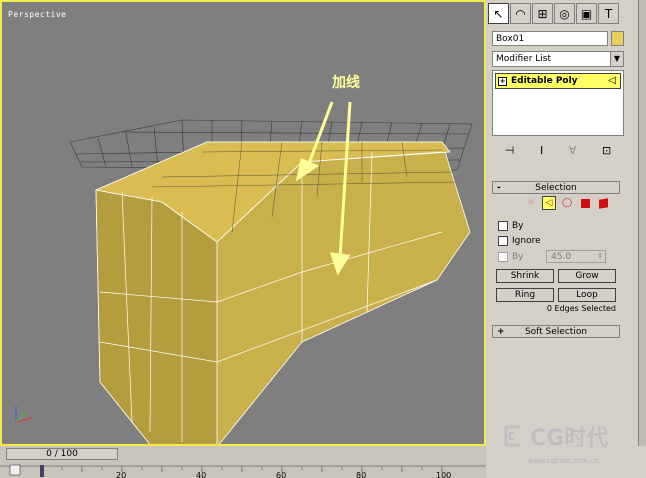  I want to click on hierarchy-tab-icon: ⊞, so click(542, 13).